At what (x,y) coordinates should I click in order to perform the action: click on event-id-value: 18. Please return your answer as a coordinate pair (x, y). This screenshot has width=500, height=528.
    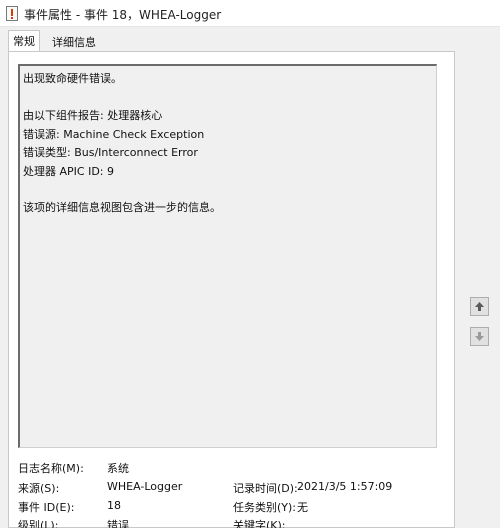
    Looking at the image, I should click on (114, 505).